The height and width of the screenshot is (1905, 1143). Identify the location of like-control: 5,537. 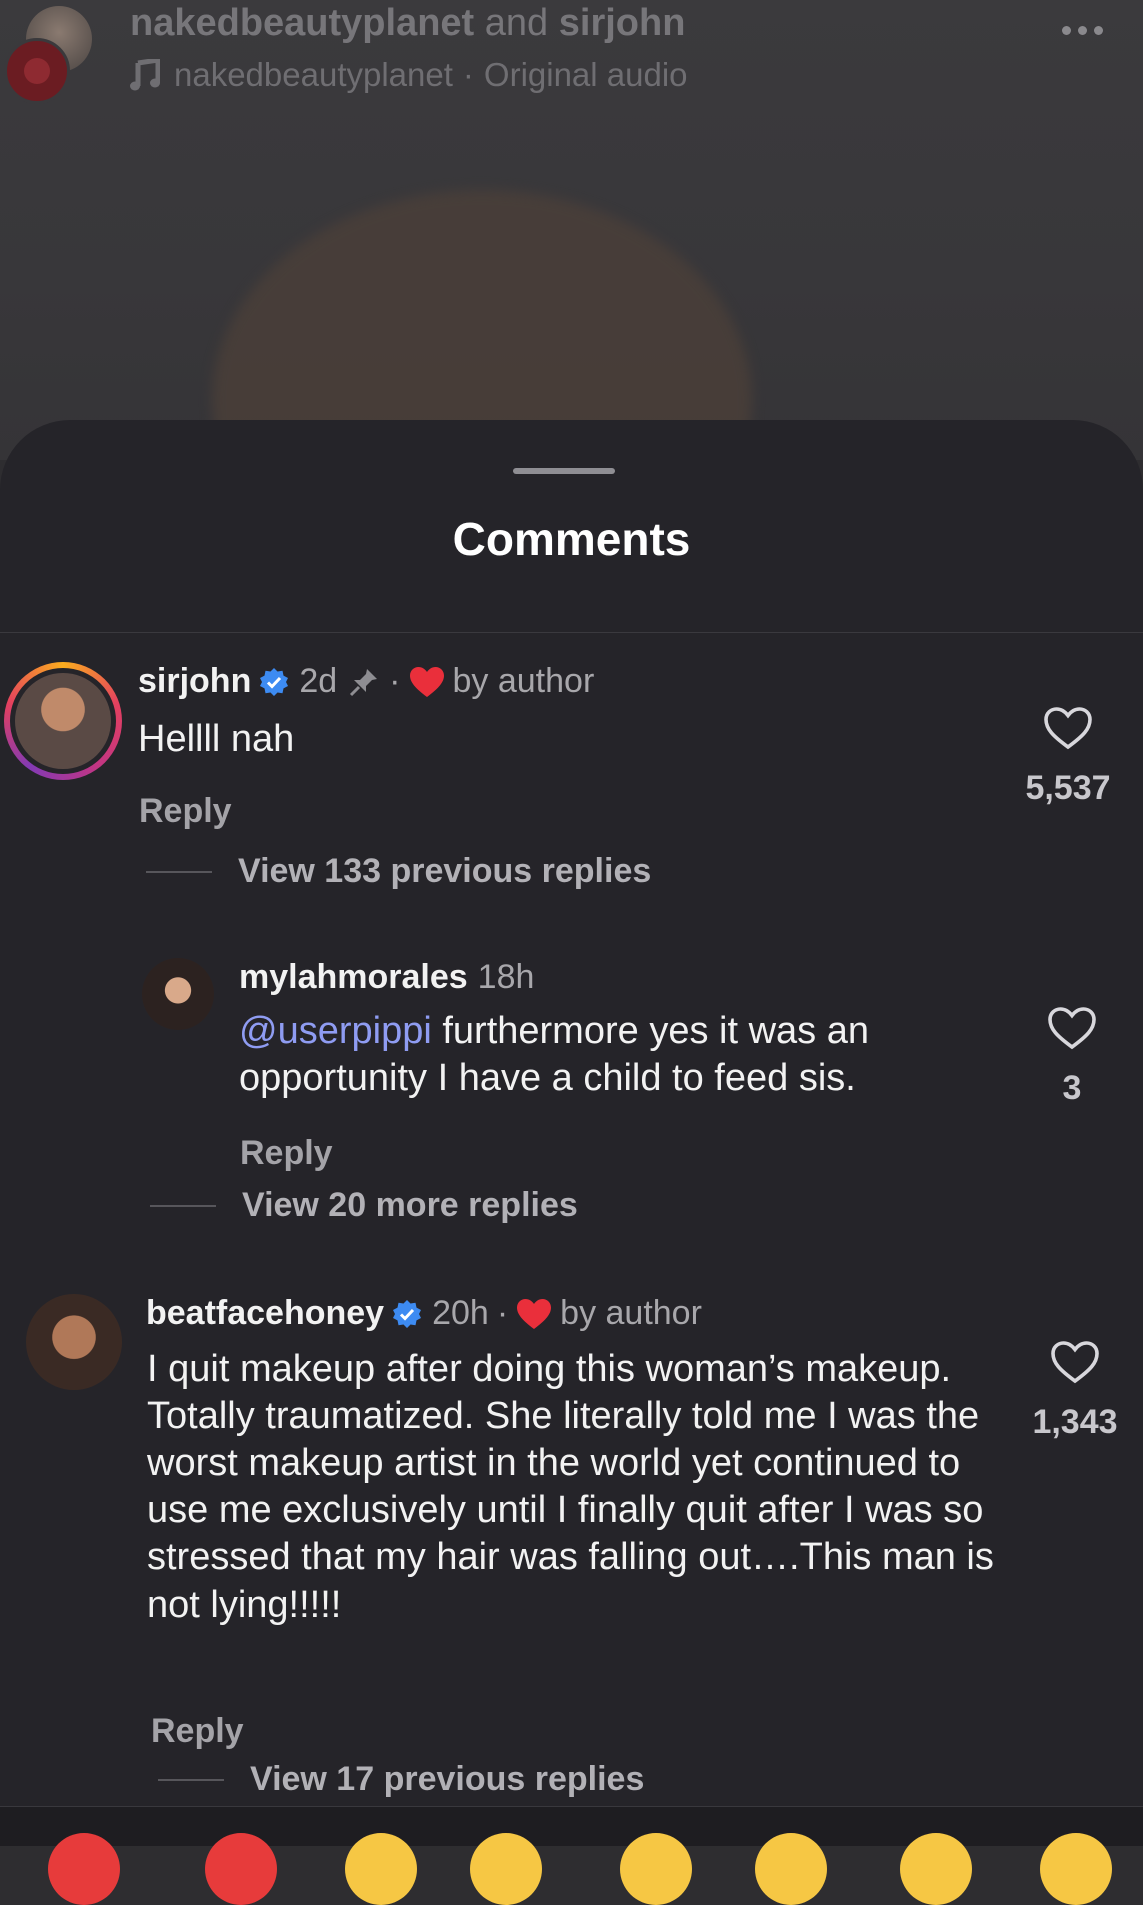
(1068, 757).